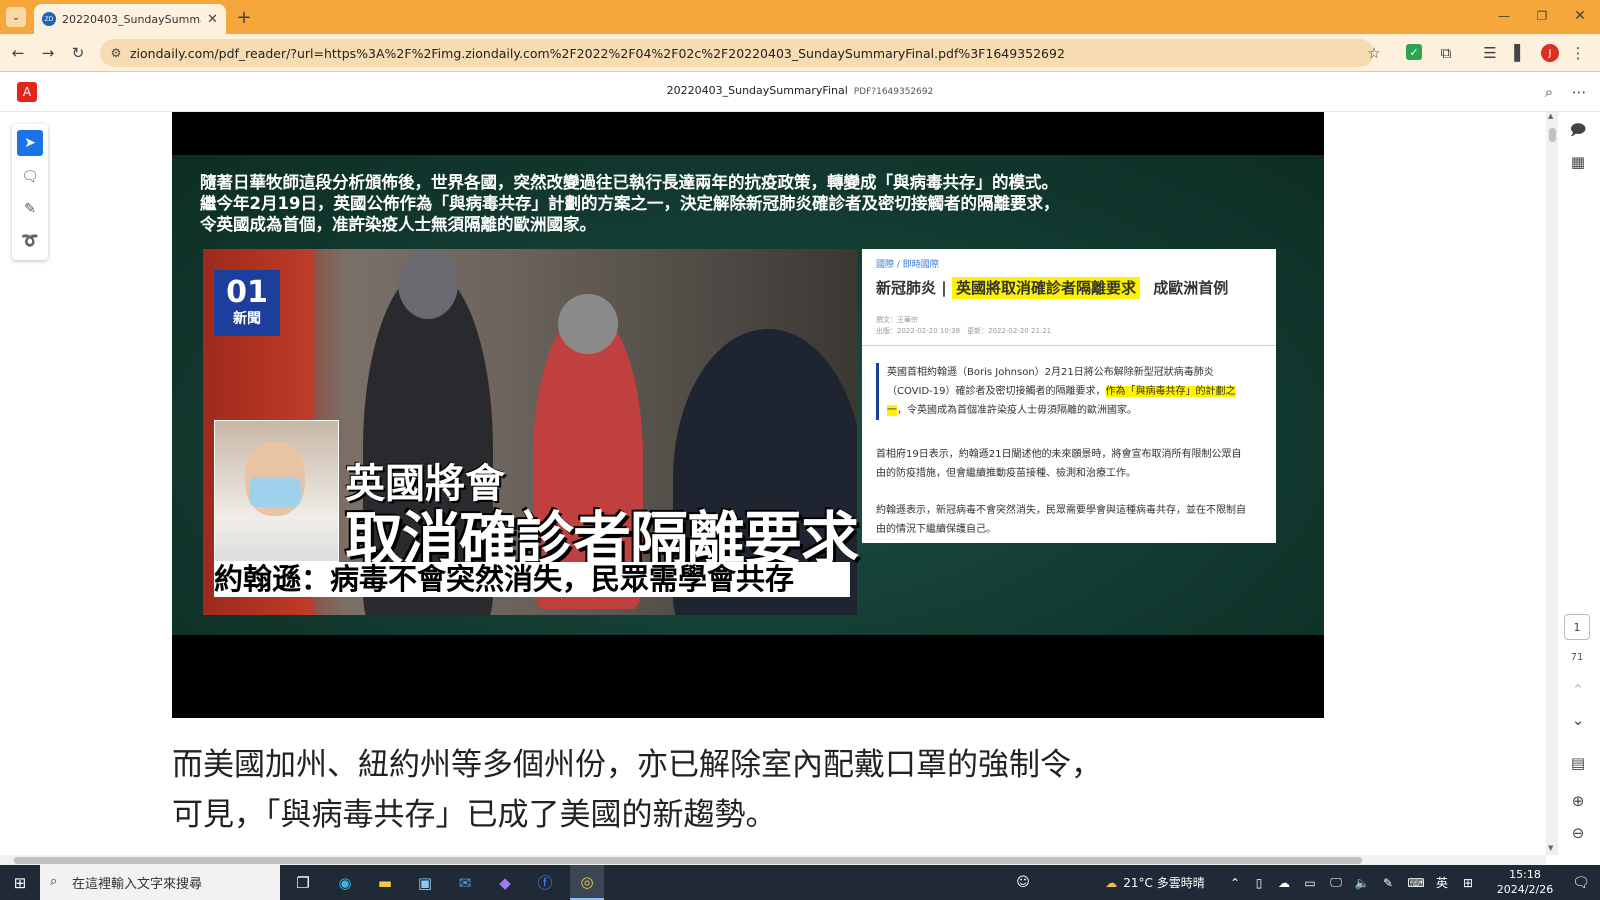  I want to click on right-side-panel: 🗩 ▦ 1 71 ⌃ ⌄ ▤ ⊕ ⊖, so click(1579, 483).